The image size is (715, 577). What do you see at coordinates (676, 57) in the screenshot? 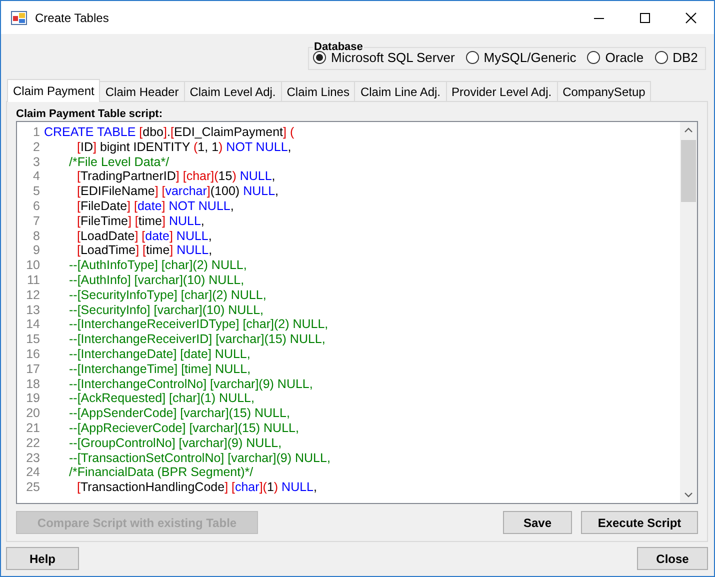
I see `radio-option: DB2` at bounding box center [676, 57].